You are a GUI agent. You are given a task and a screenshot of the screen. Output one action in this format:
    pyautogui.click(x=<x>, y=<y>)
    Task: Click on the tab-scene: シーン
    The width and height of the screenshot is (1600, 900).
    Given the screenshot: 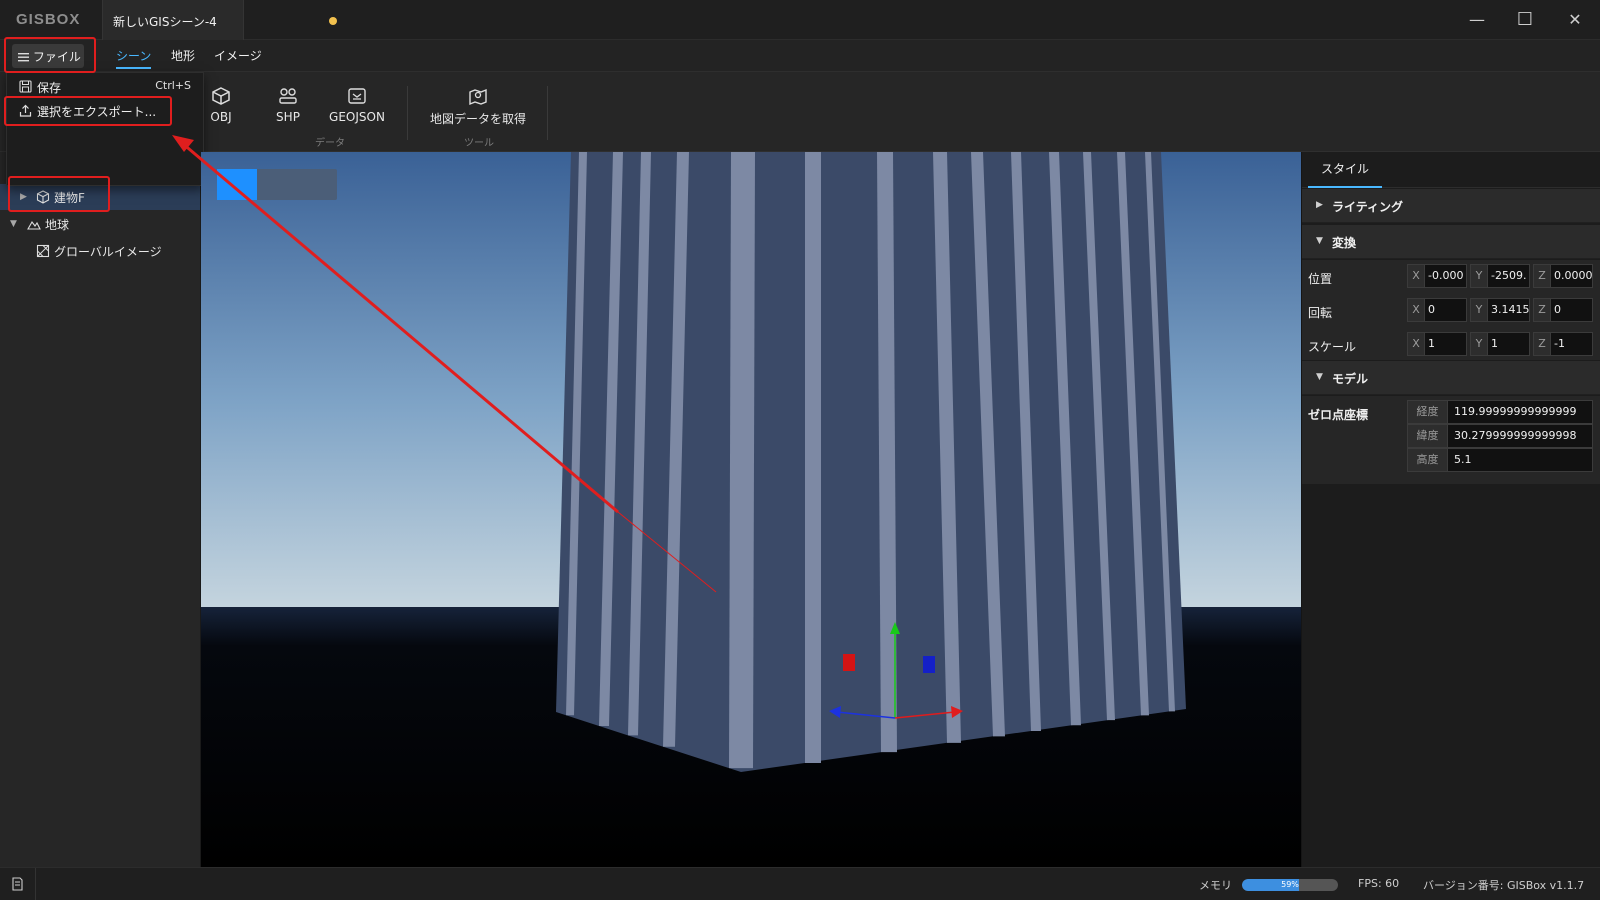 What is the action you would take?
    pyautogui.click(x=134, y=58)
    